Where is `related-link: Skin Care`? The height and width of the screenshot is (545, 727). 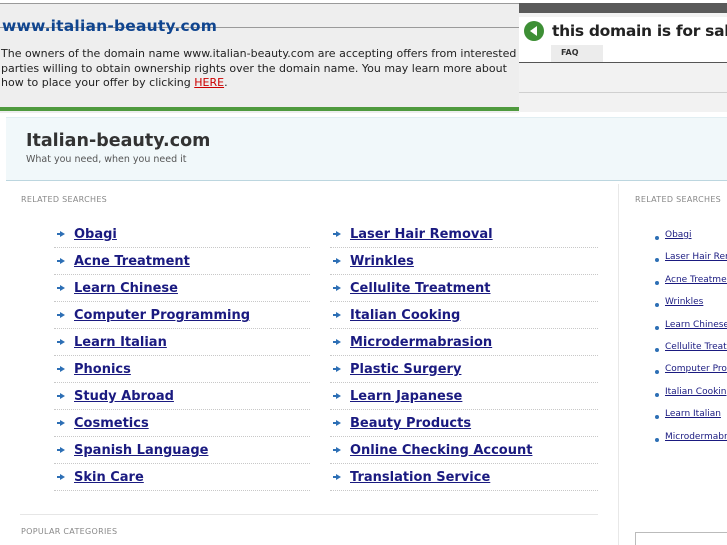 related-link: Skin Care is located at coordinates (109, 477).